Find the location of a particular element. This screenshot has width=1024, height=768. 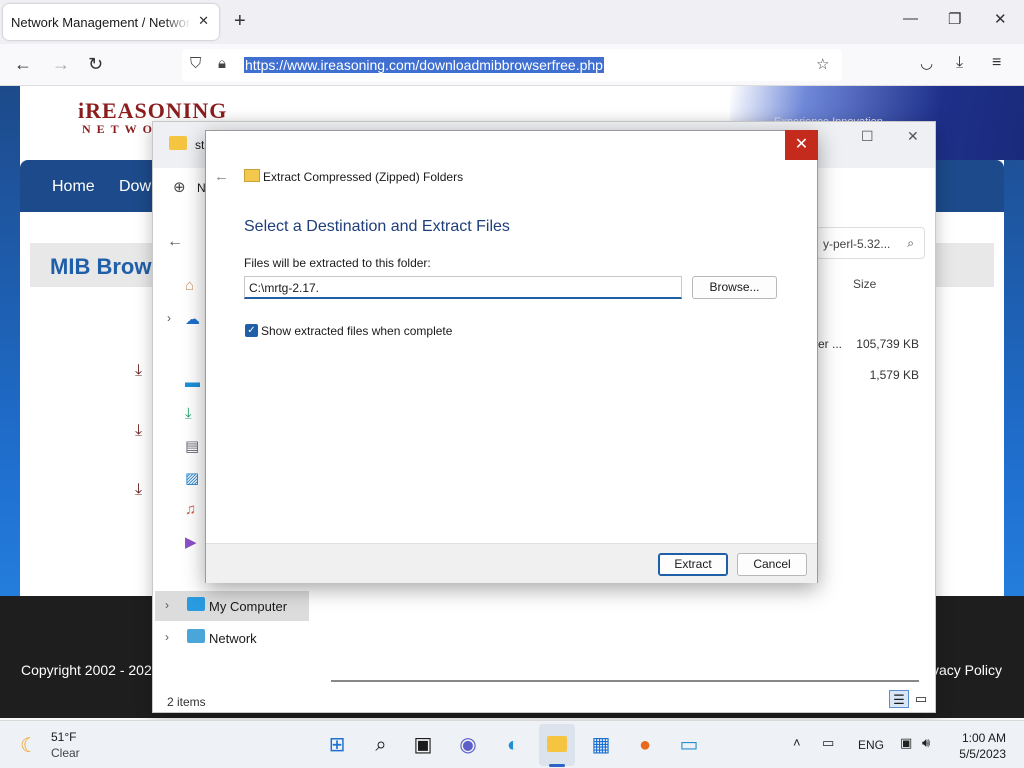

explorer-maximize-icon: ☐ is located at coordinates (867, 136).